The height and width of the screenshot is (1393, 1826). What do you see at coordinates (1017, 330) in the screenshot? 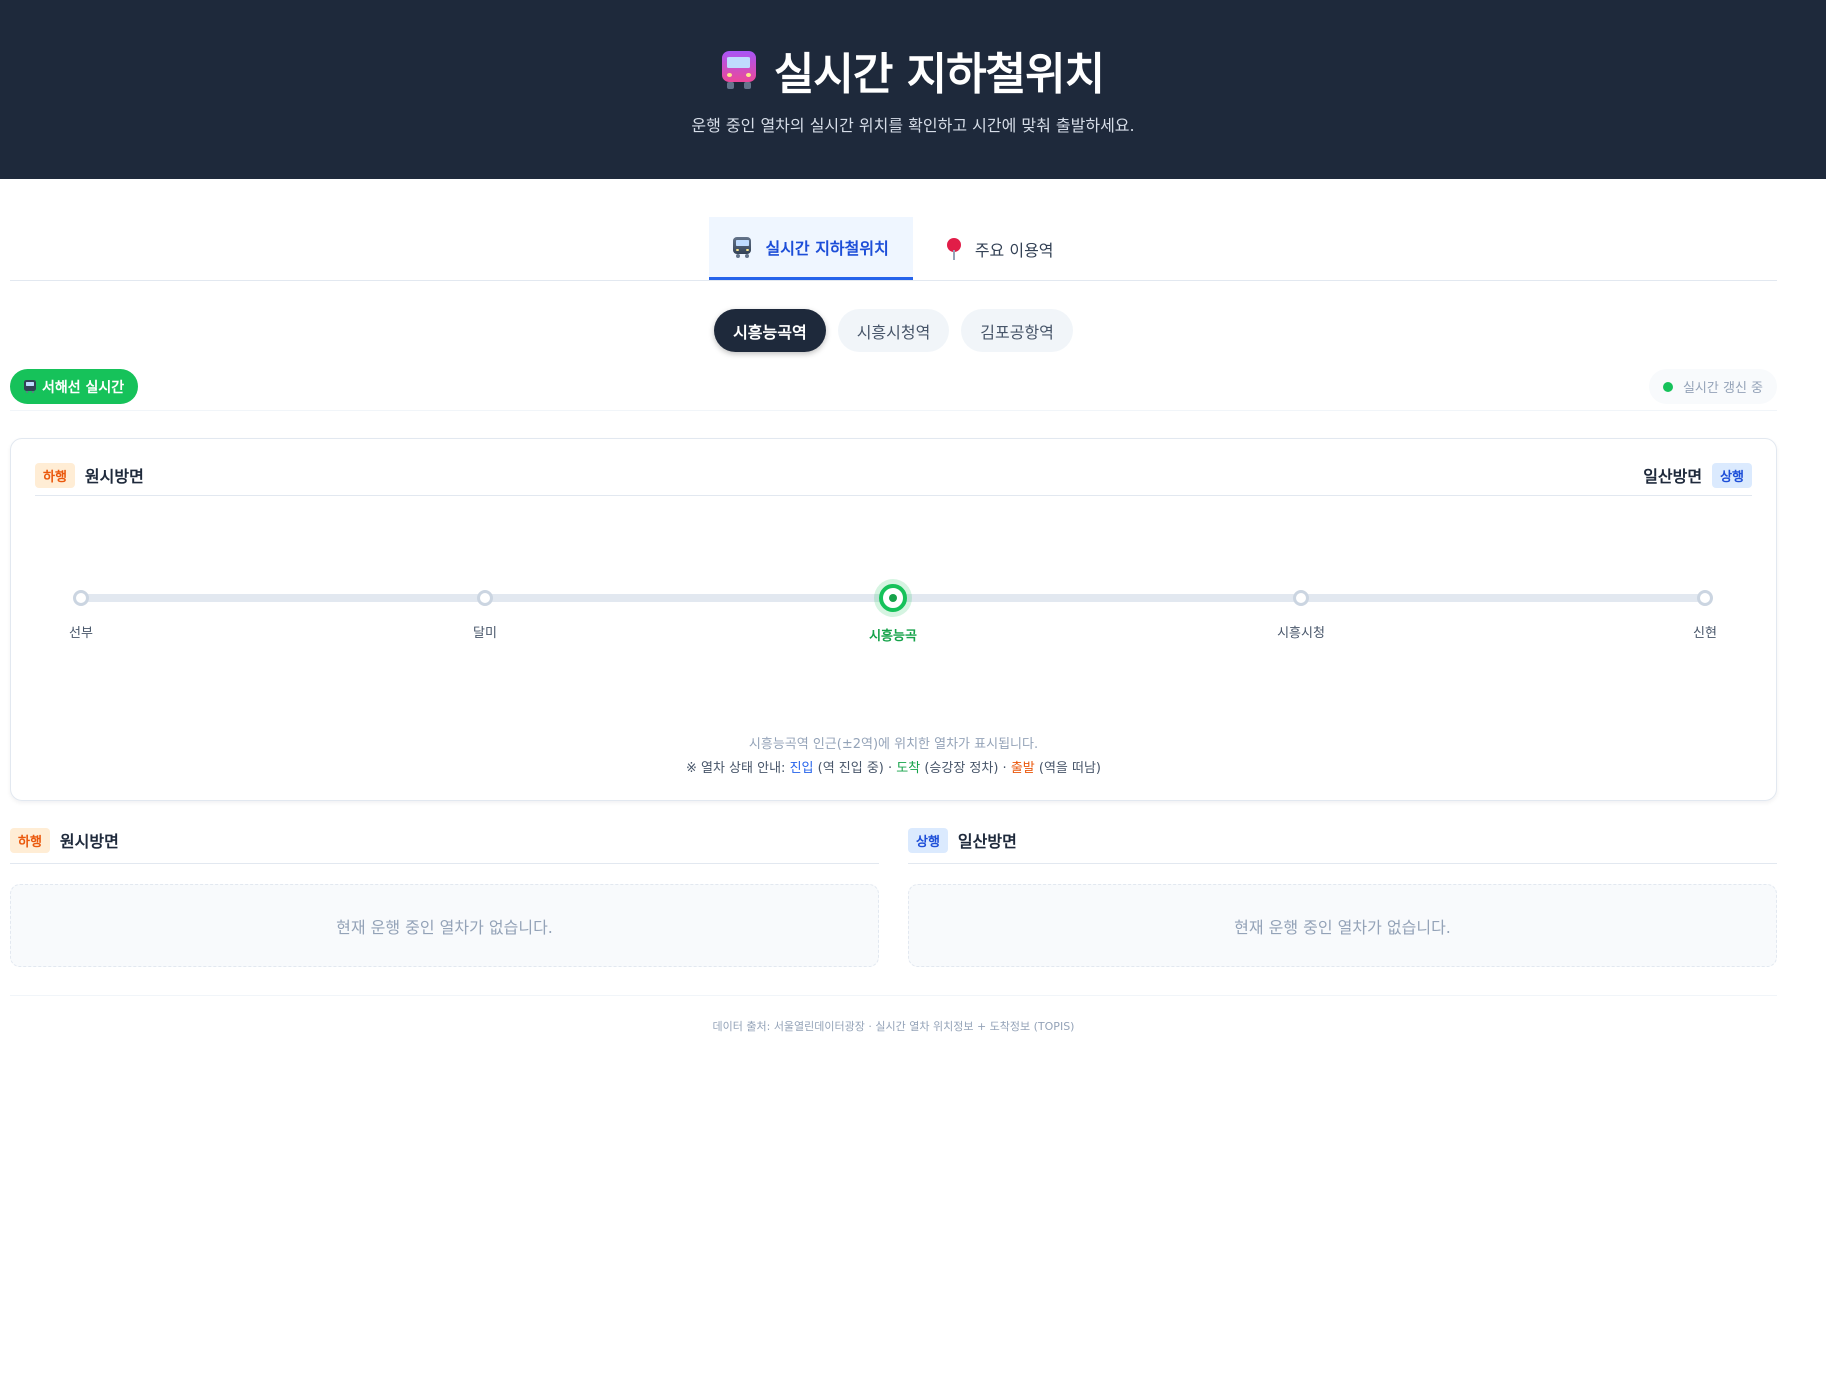
I see `station-chip-gimpo-airport: 김포공항역` at bounding box center [1017, 330].